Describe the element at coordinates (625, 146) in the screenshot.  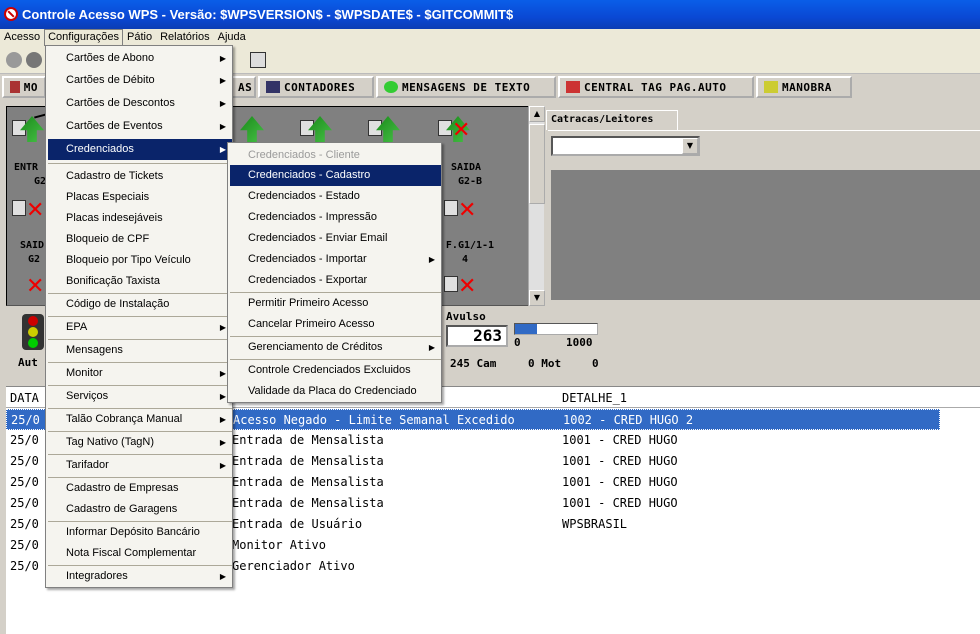
I see `reader-select: ▼` at that location.